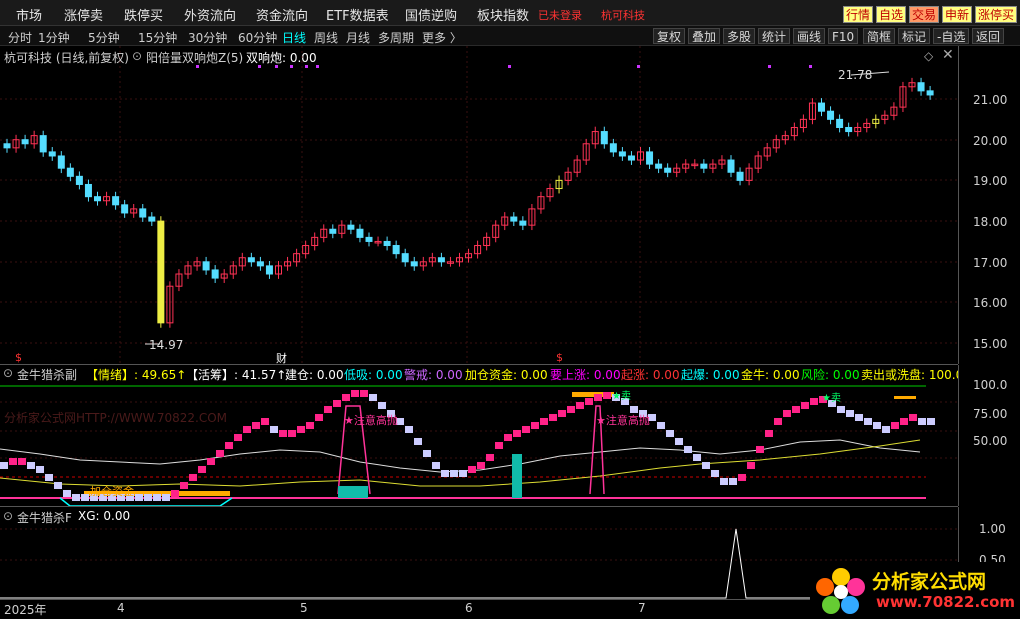 The height and width of the screenshot is (619, 1020). I want to click on menu-item-repo: 国债逆购, so click(431, 14).